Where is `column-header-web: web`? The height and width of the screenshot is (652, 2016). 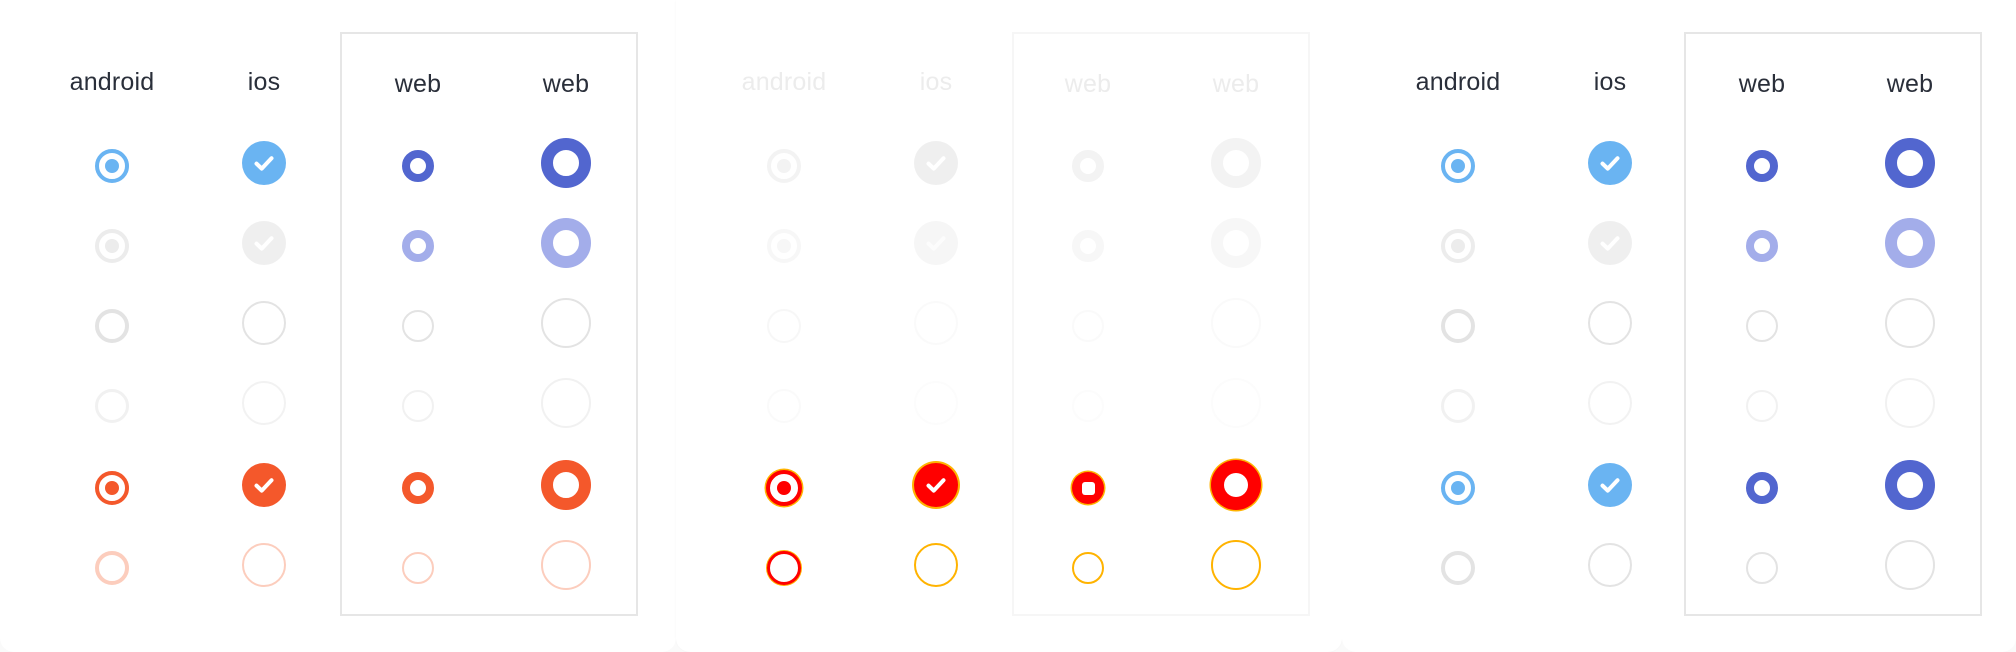 column-header-web: web is located at coordinates (1088, 84).